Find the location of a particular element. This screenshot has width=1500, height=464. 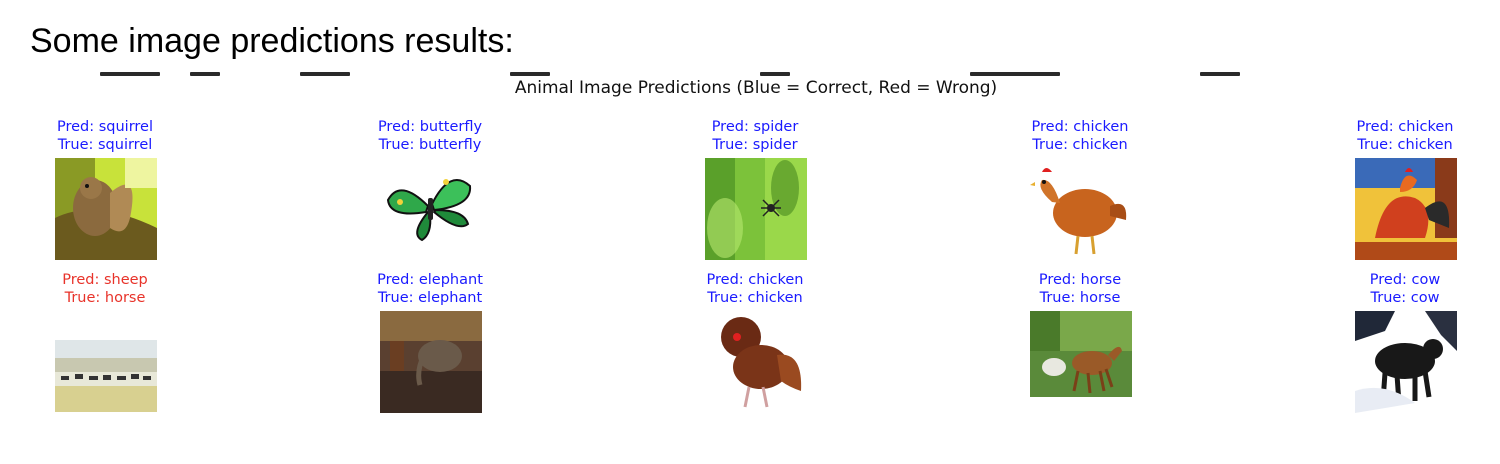

spider-image is located at coordinates (756, 209).